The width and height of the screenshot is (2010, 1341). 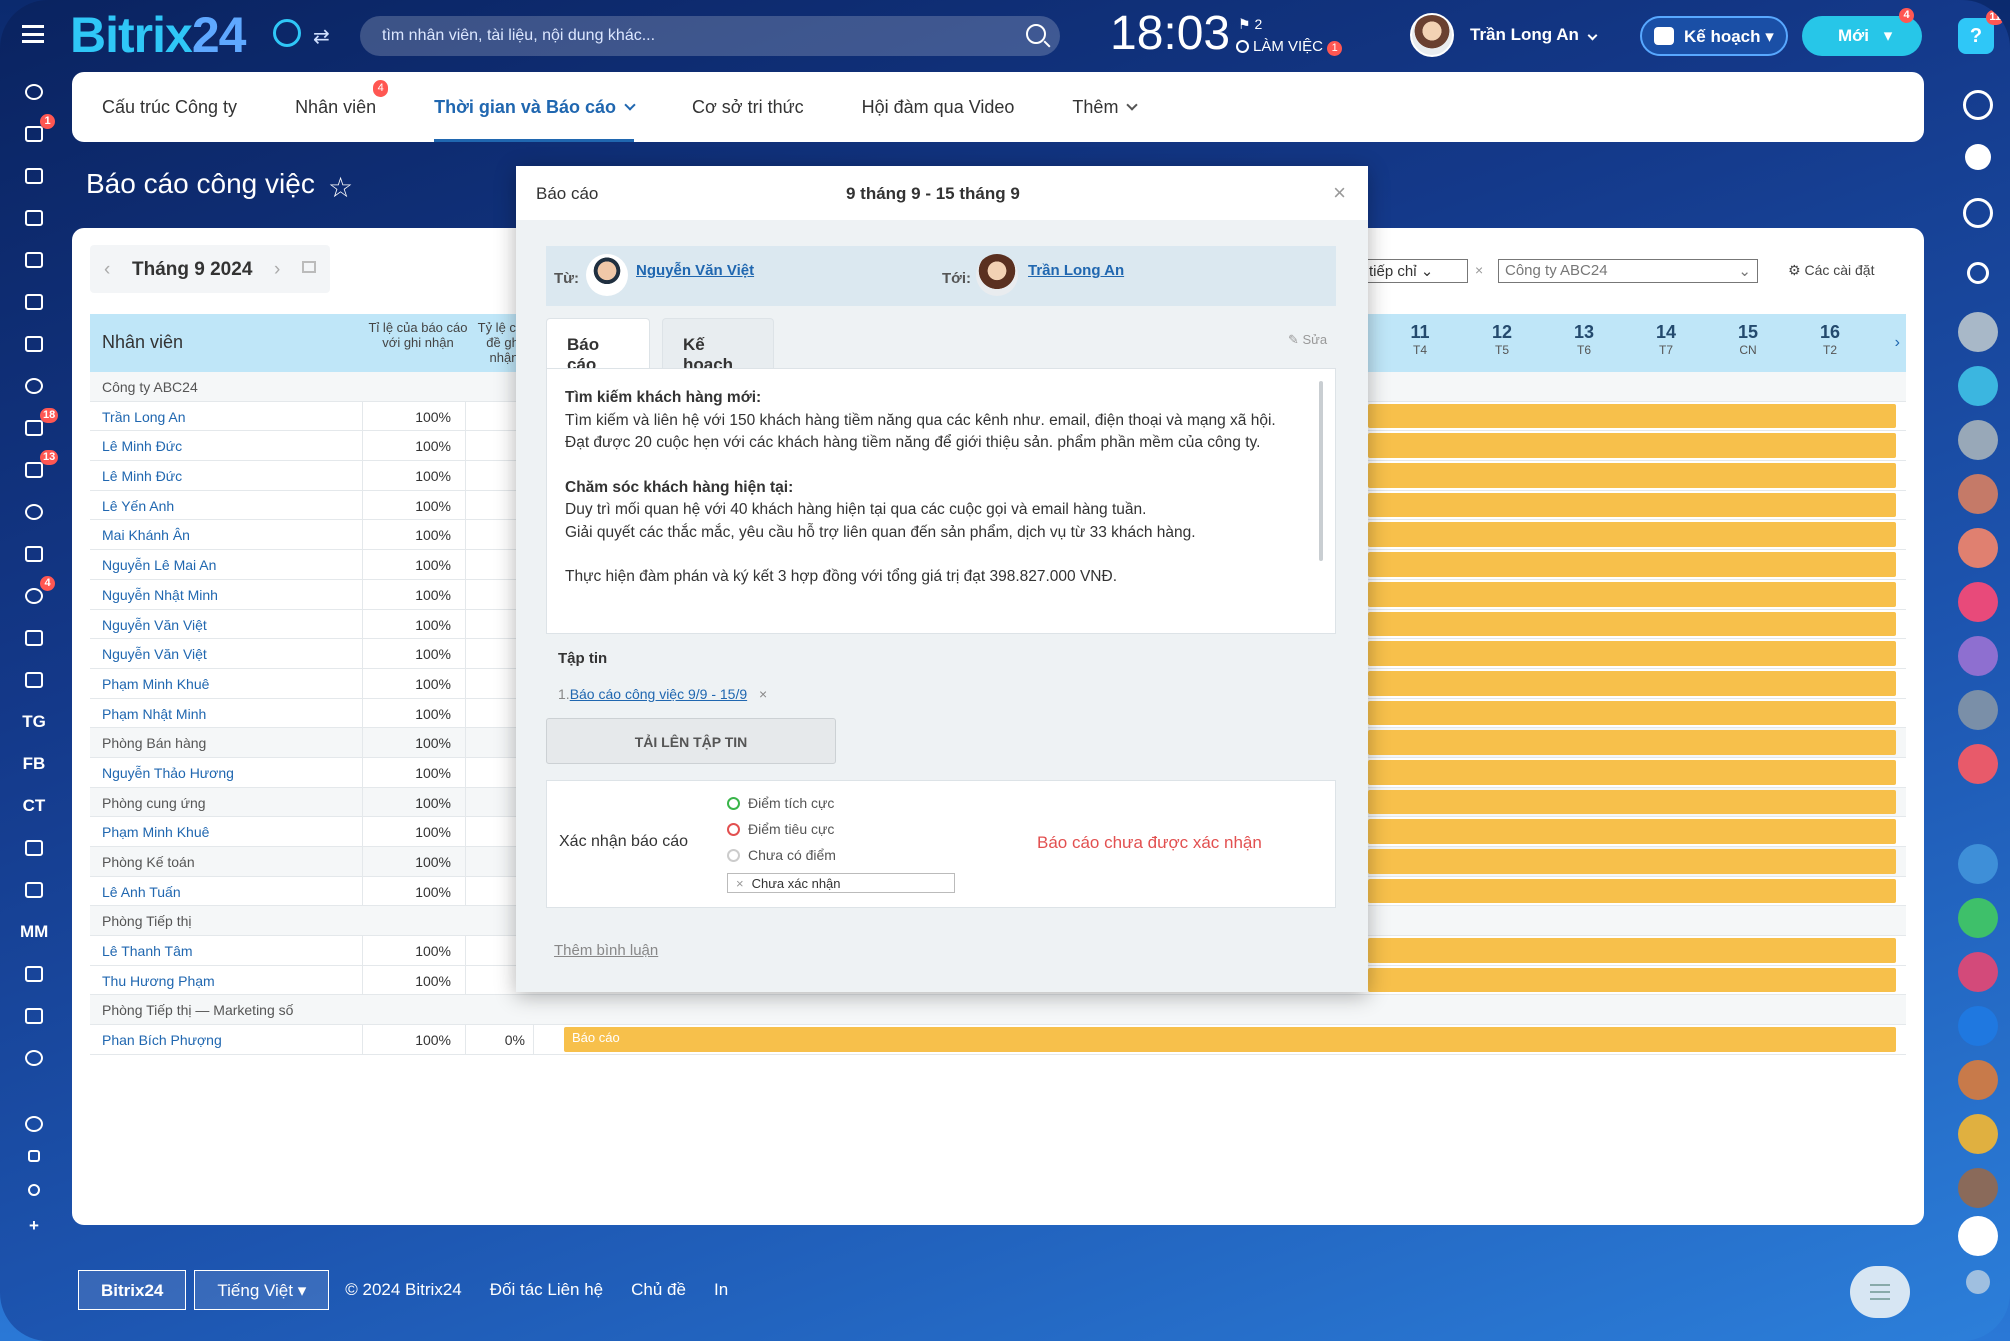 I want to click on employee-name: Nguyễn Nhật Minh, so click(x=160, y=595).